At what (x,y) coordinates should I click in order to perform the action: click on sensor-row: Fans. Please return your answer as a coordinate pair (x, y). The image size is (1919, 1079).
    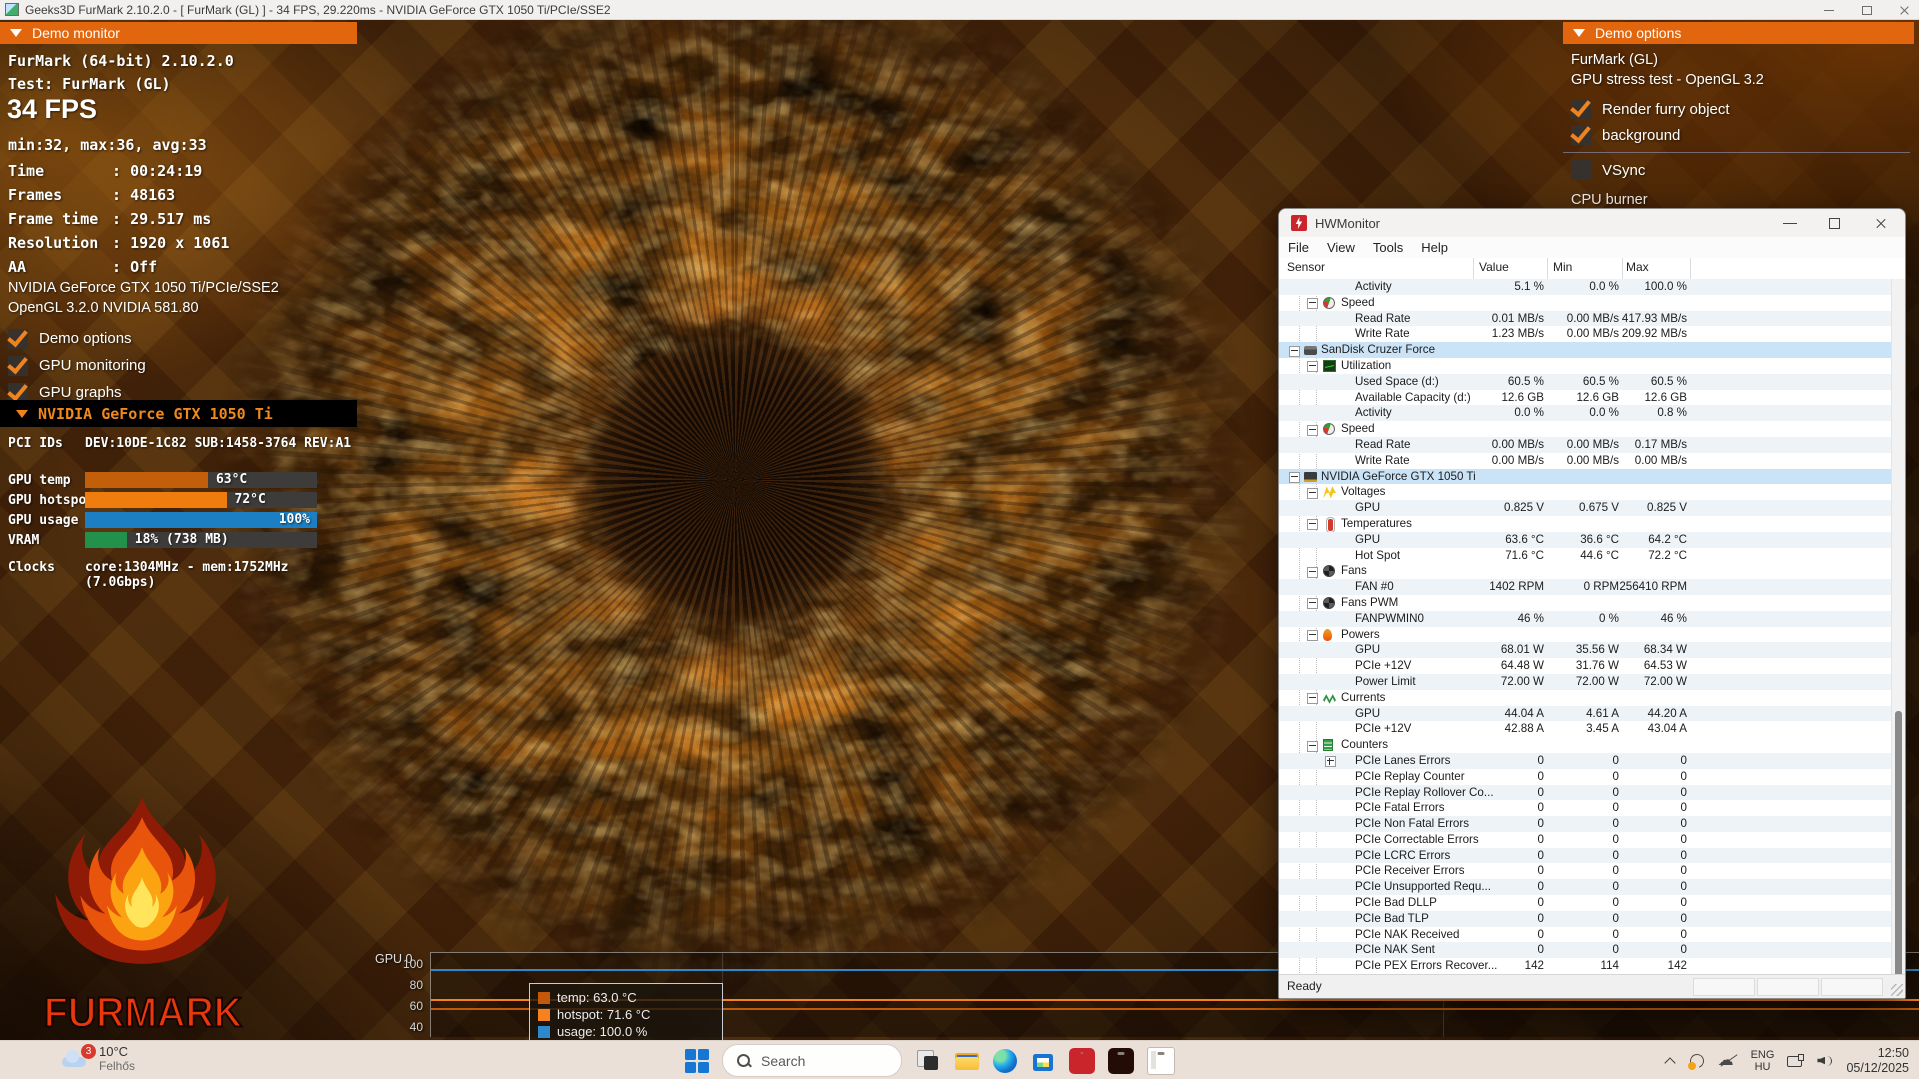
    Looking at the image, I should click on (1585, 571).